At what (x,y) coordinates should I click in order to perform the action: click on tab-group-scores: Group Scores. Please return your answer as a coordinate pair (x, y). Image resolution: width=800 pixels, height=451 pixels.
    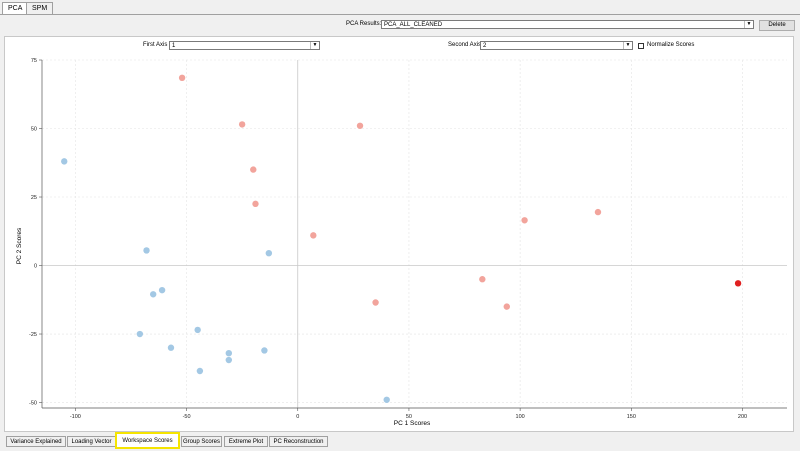
    Looking at the image, I should click on (201, 441).